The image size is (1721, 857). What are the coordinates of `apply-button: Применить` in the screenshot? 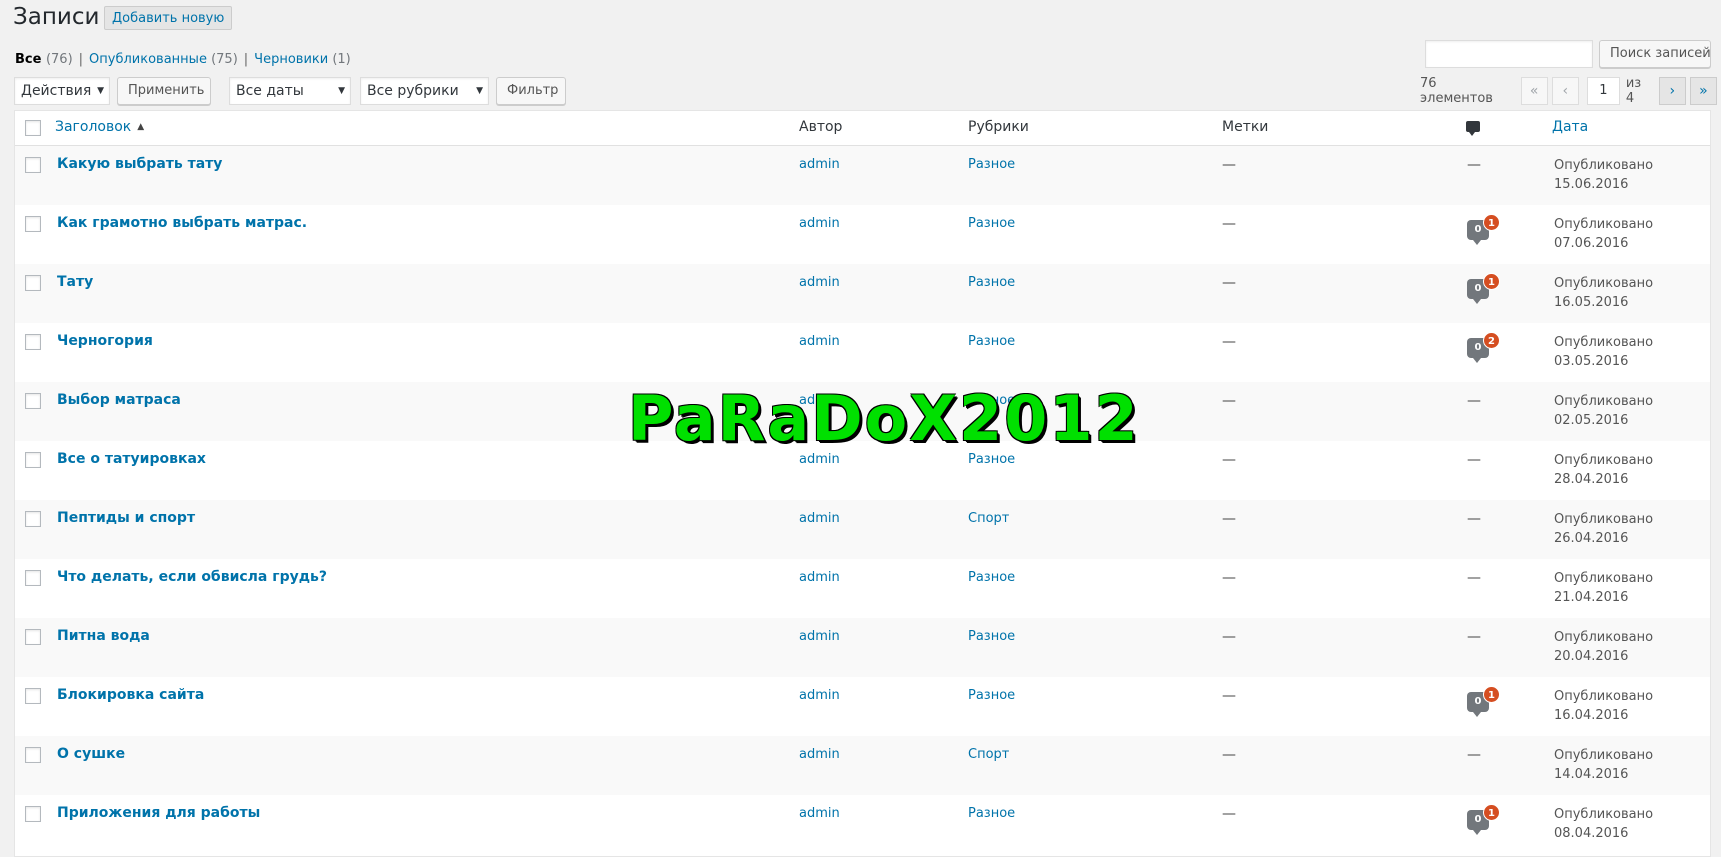 It's located at (164, 91).